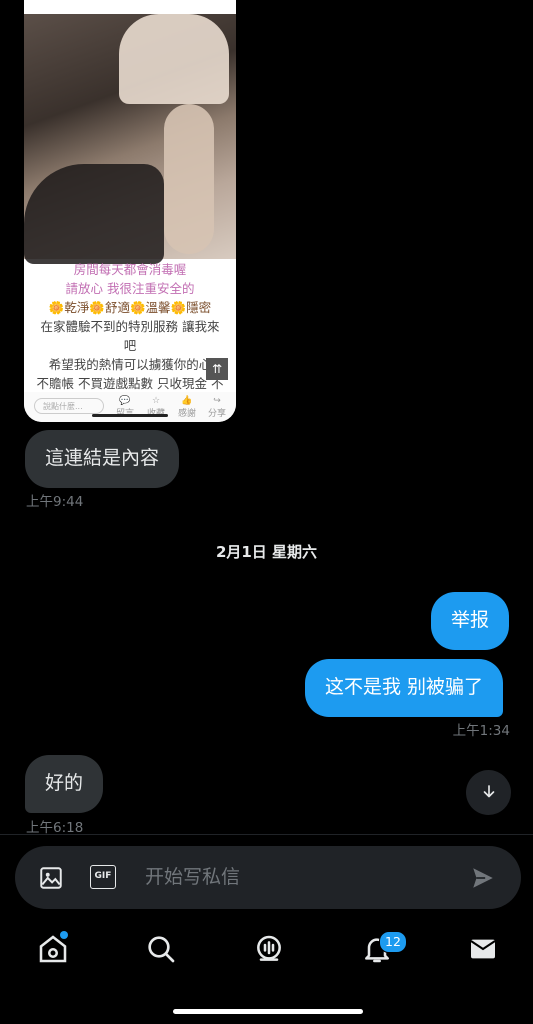 The image size is (533, 1024). What do you see at coordinates (103, 877) in the screenshot?
I see `gif-button: GIF` at bounding box center [103, 877].